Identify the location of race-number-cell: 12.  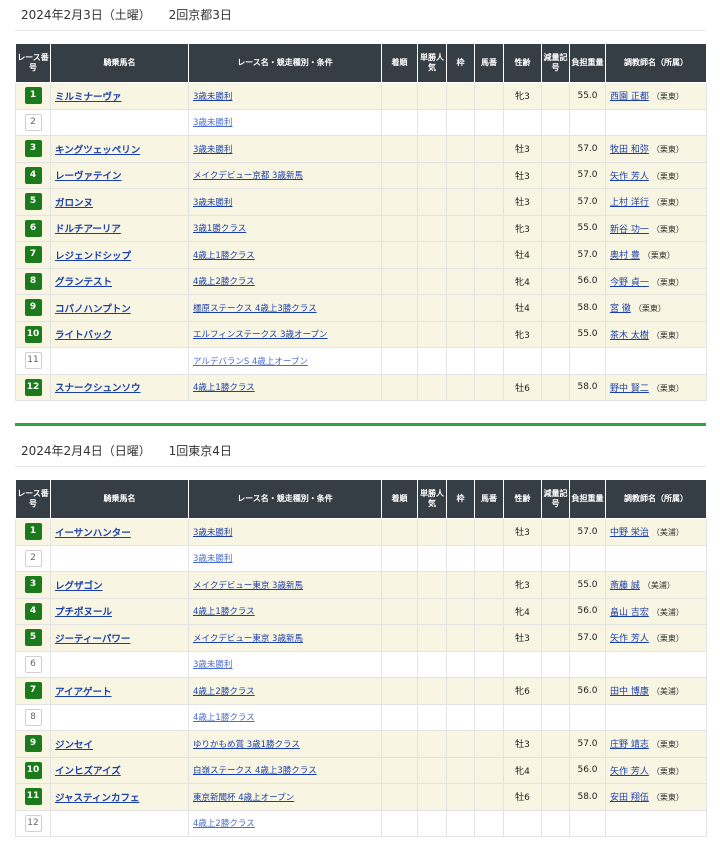
(33, 387).